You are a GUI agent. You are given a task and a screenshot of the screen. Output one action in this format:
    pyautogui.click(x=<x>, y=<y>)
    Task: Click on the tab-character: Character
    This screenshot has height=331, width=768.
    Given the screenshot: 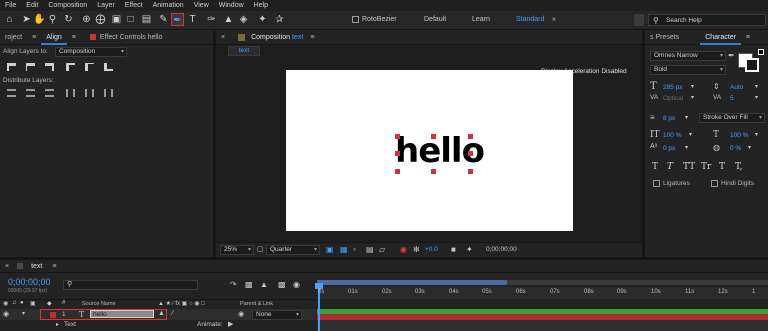 What is the action you would take?
    pyautogui.click(x=720, y=38)
    